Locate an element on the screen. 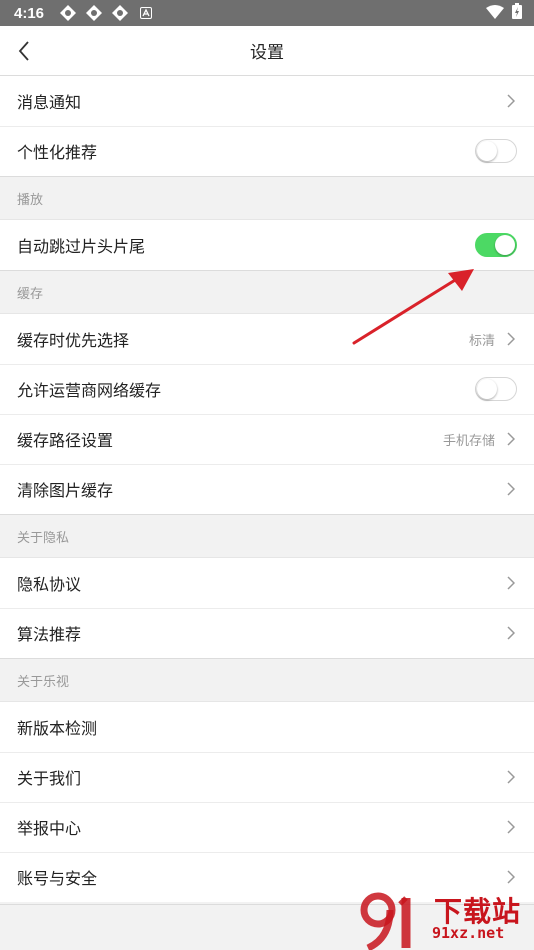 The image size is (534, 950). wifi-icon is located at coordinates (495, 13).